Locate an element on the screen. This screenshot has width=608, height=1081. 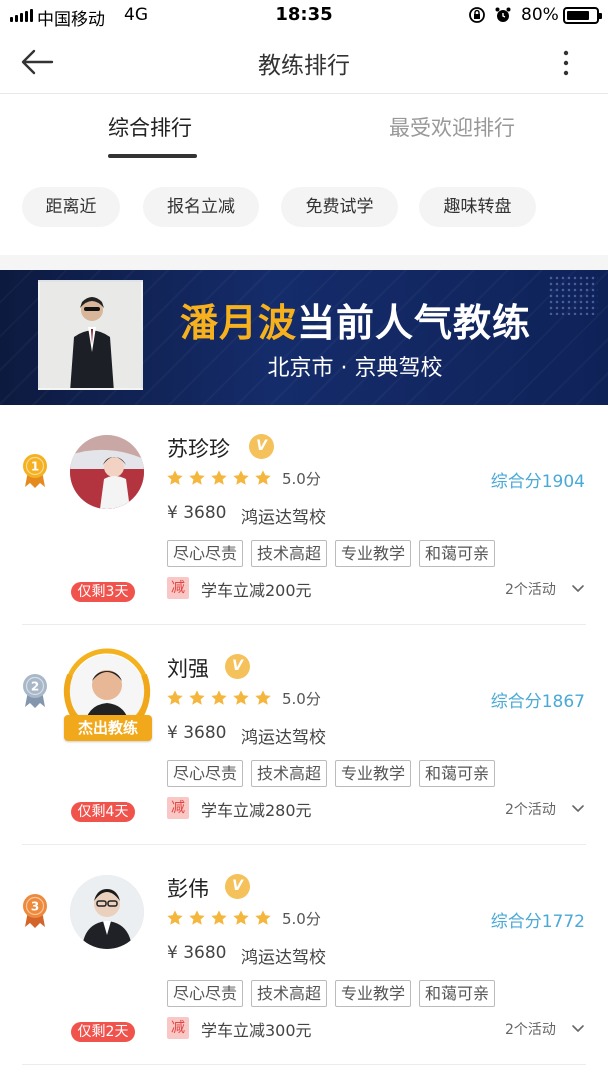
row-divider is located at coordinates (304, 1064).